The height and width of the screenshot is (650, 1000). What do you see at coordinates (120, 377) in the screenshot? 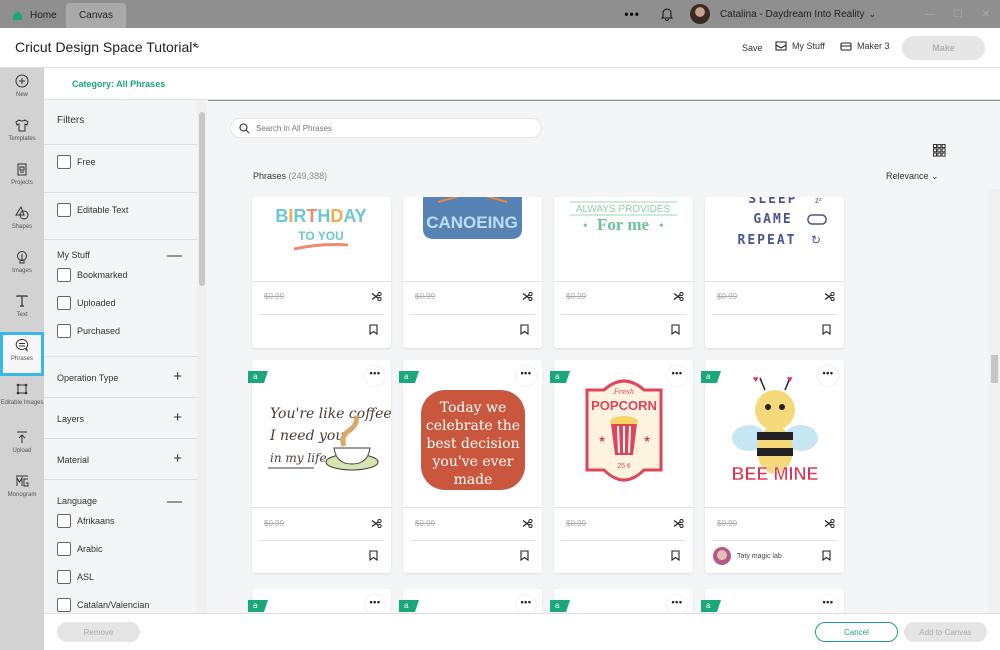
I see `filter-operation-section: Operation Type +` at bounding box center [120, 377].